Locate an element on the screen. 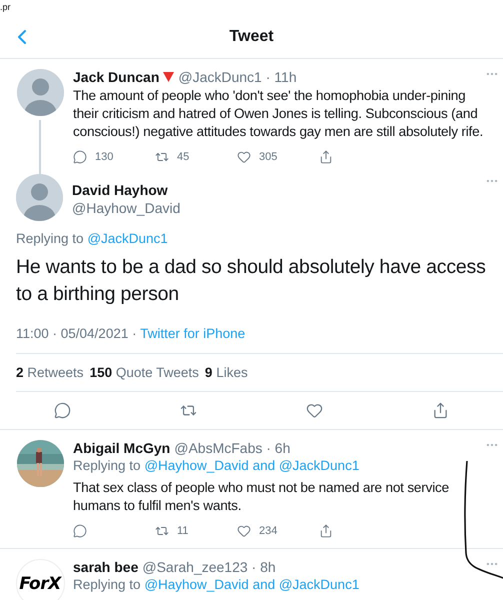  page-title: Tweet is located at coordinates (251, 37).